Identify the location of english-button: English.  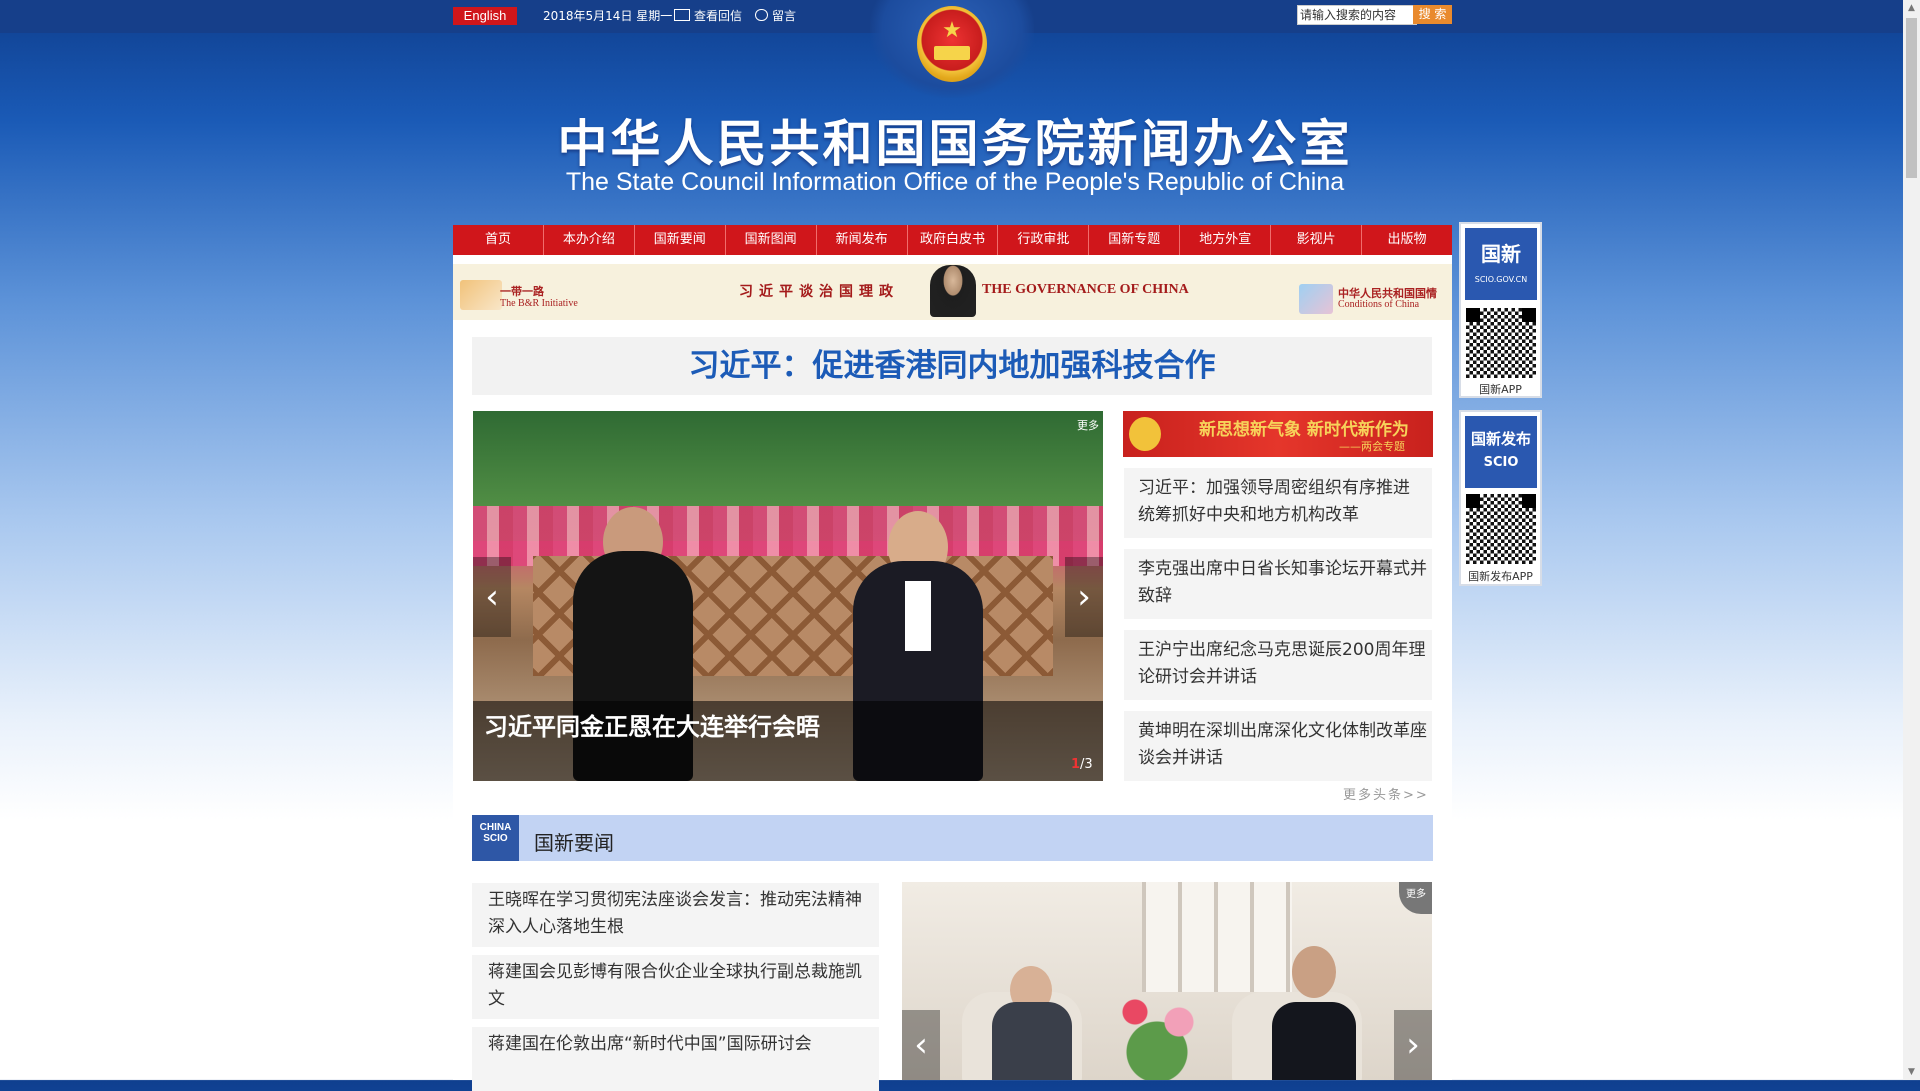
(485, 16).